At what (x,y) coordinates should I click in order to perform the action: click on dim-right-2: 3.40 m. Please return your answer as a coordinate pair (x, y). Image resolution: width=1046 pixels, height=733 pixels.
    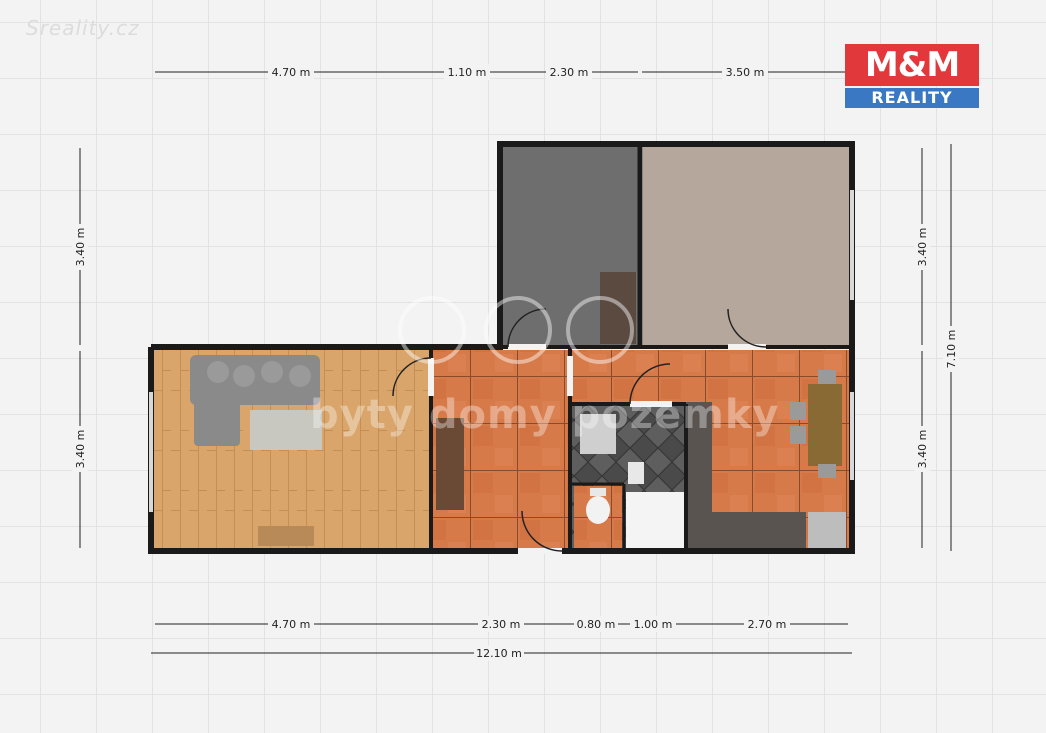
    Looking at the image, I should click on (922, 449).